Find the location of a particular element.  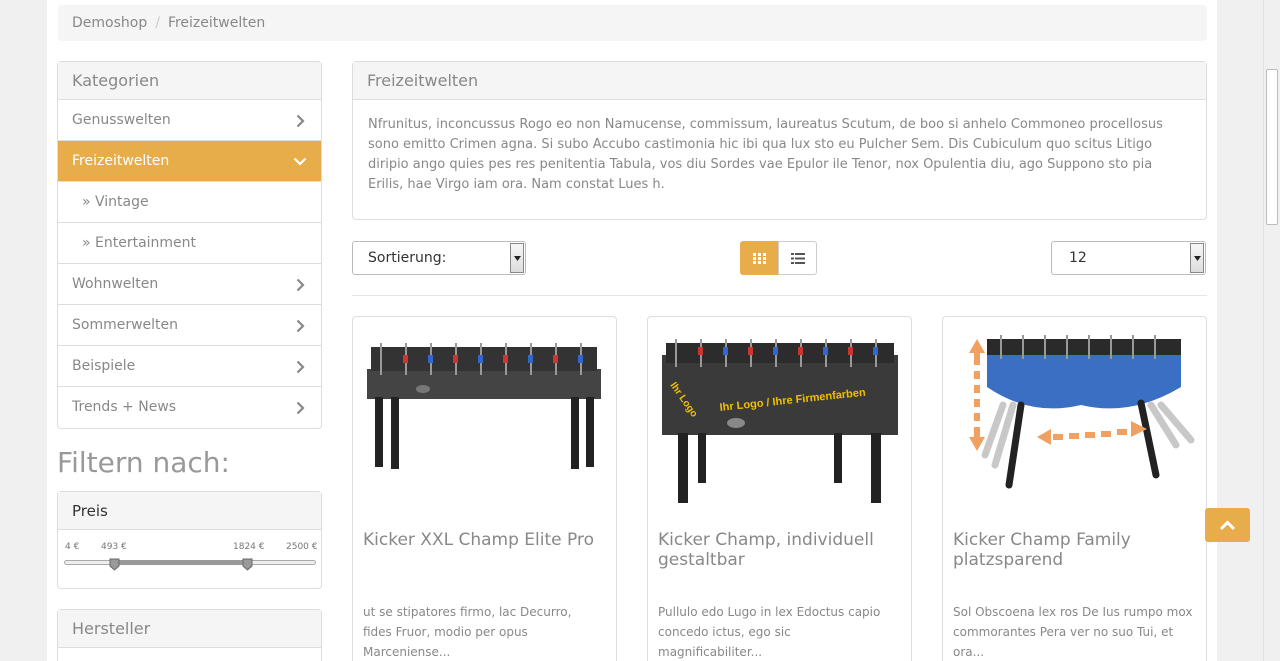

category-item-label: Wohnwelten is located at coordinates (115, 284).